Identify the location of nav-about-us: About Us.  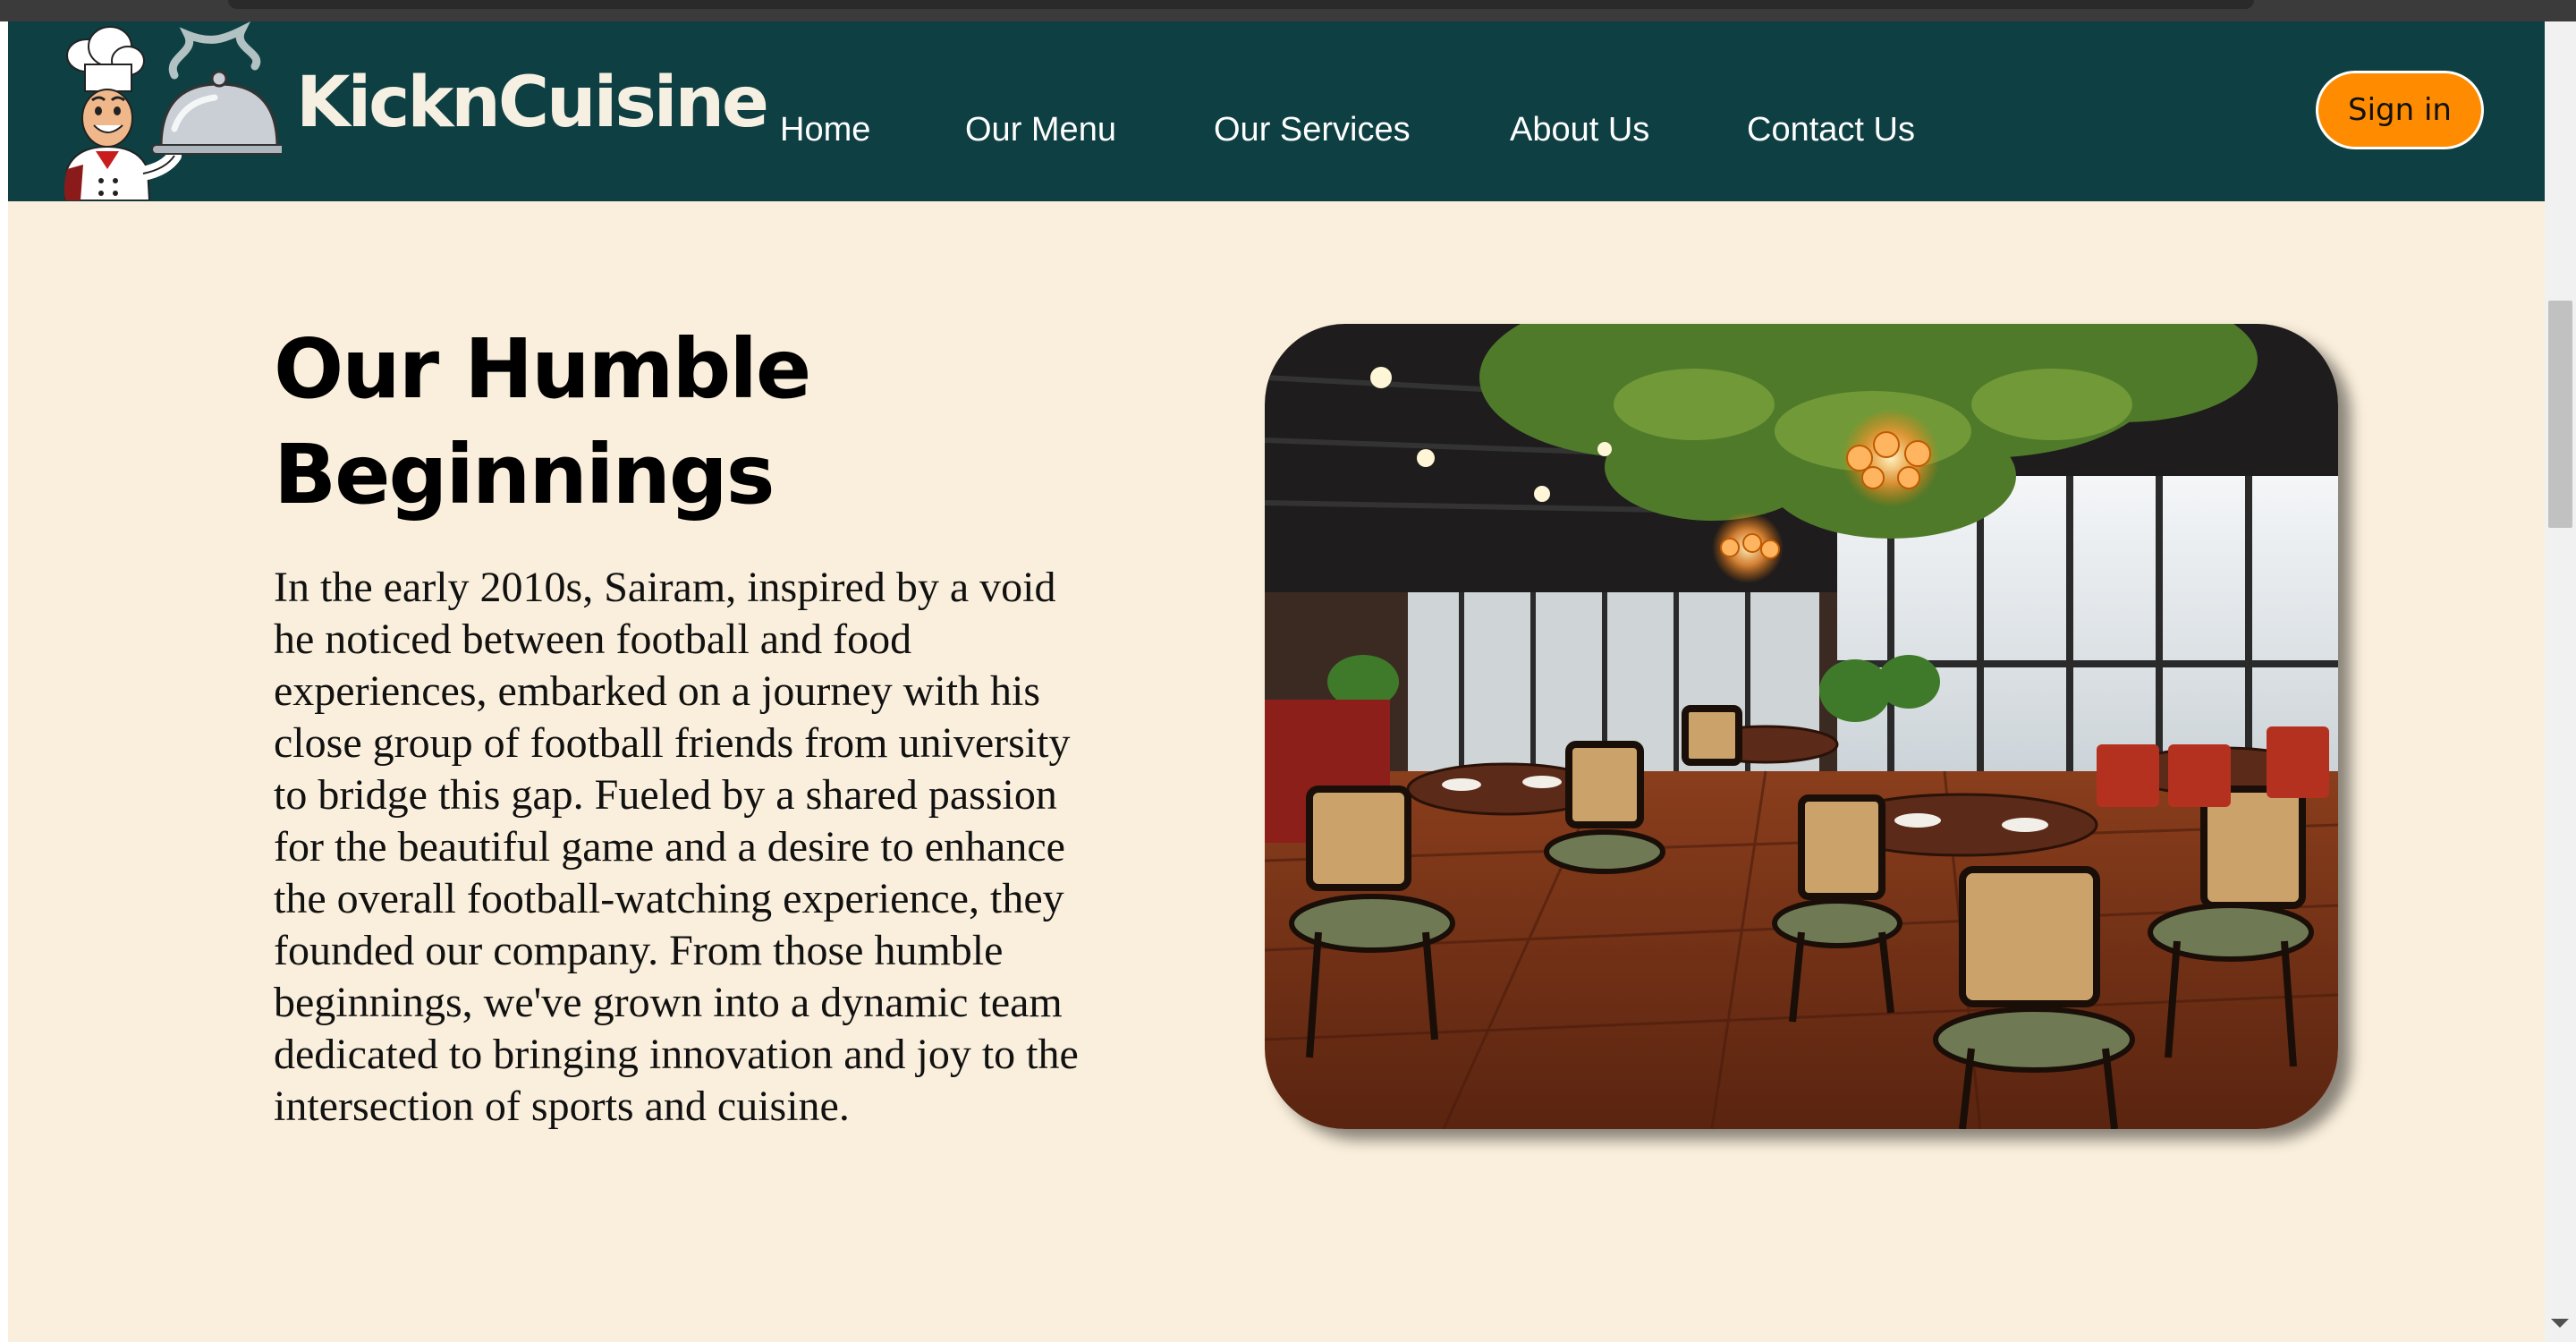
(1579, 130).